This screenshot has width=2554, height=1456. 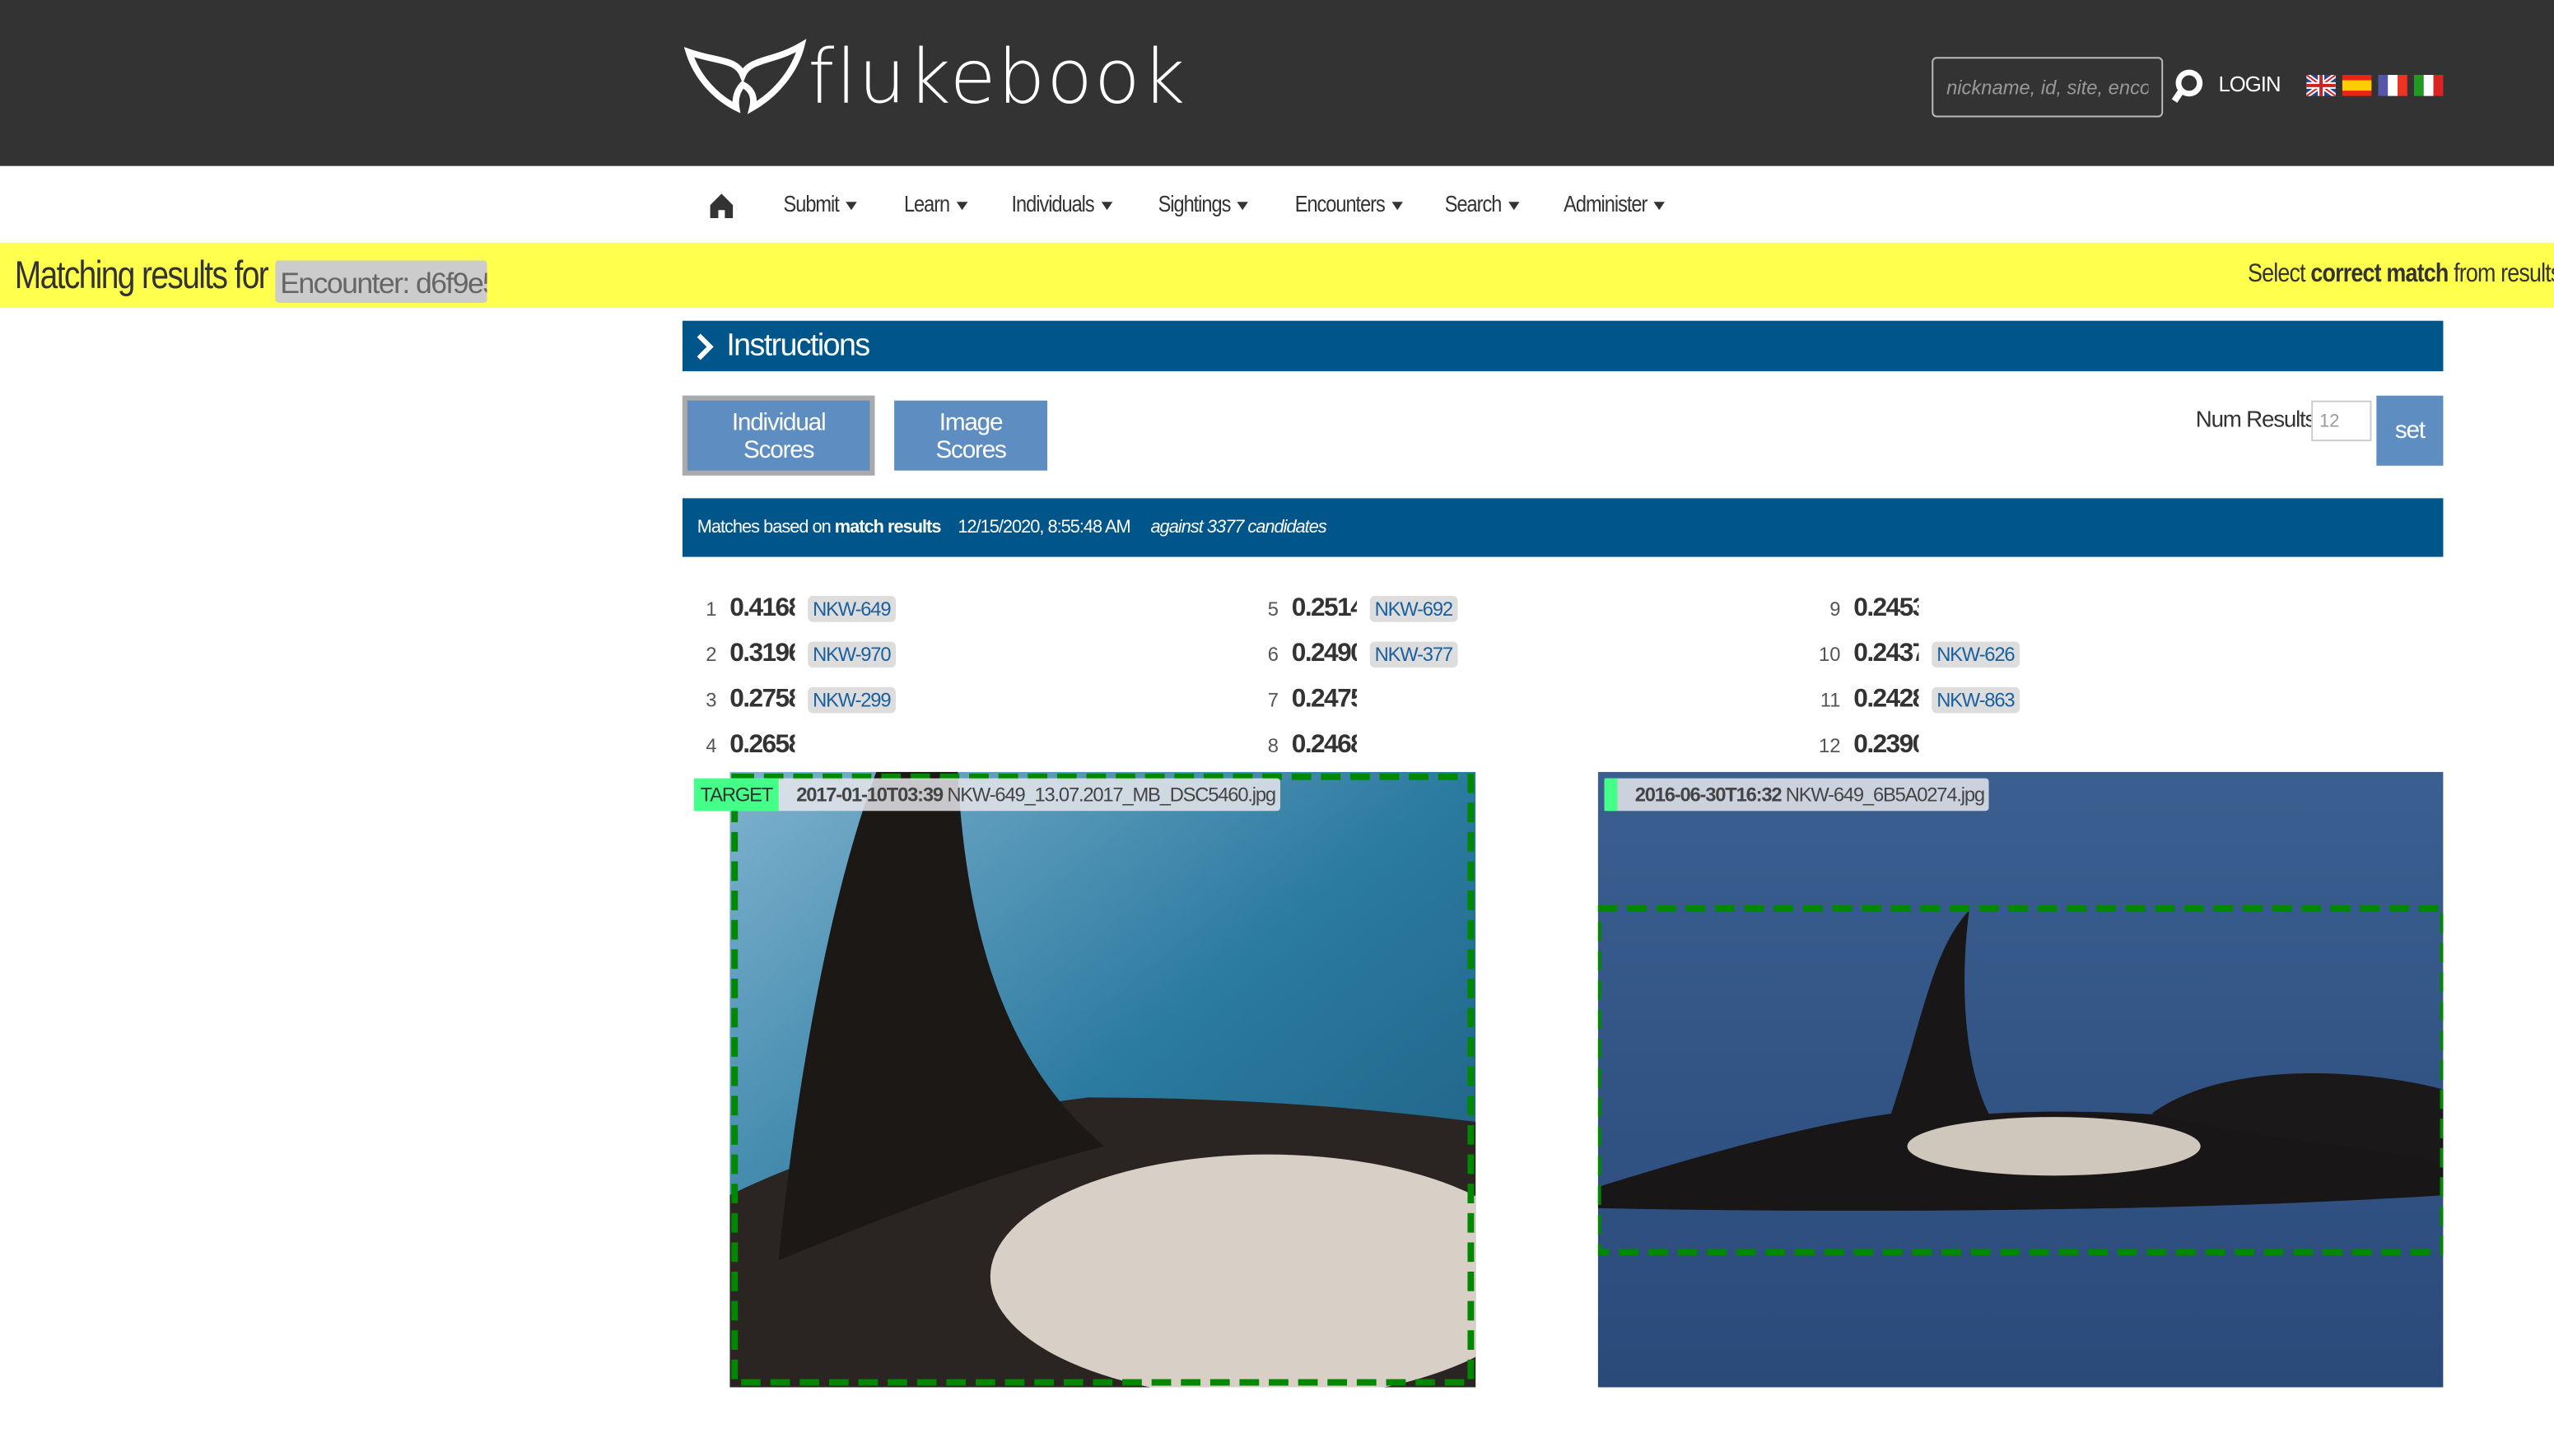 I want to click on result-row: 11 0.2428 NKW-863, so click(x=1914, y=700).